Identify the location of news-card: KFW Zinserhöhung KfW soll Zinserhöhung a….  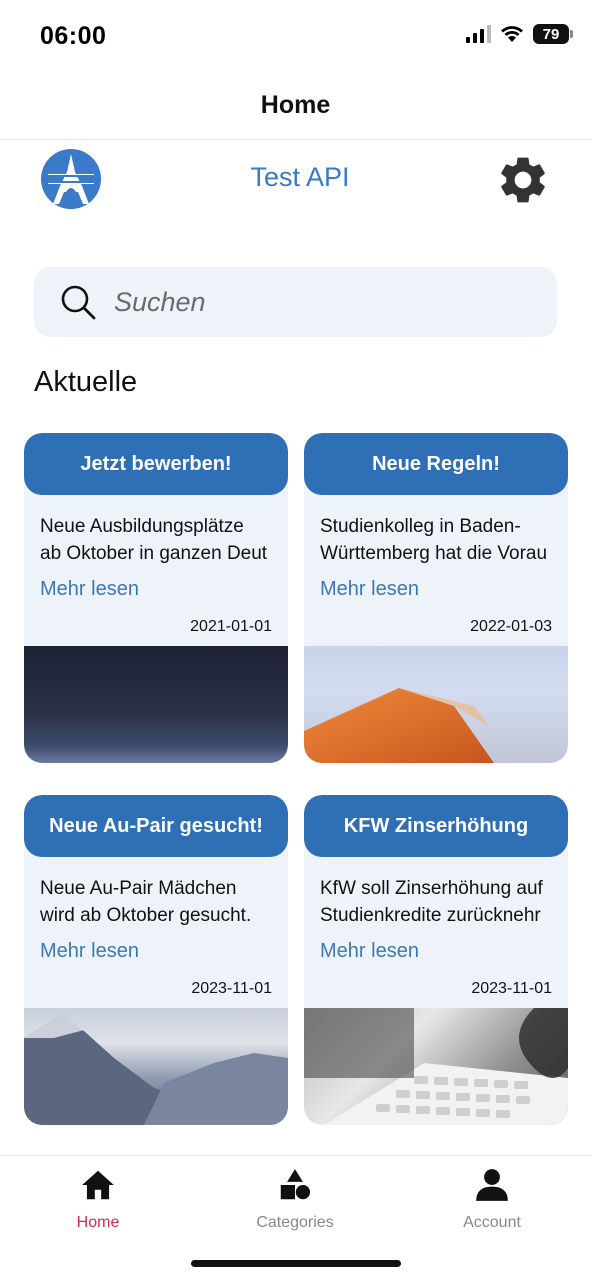
(436, 960).